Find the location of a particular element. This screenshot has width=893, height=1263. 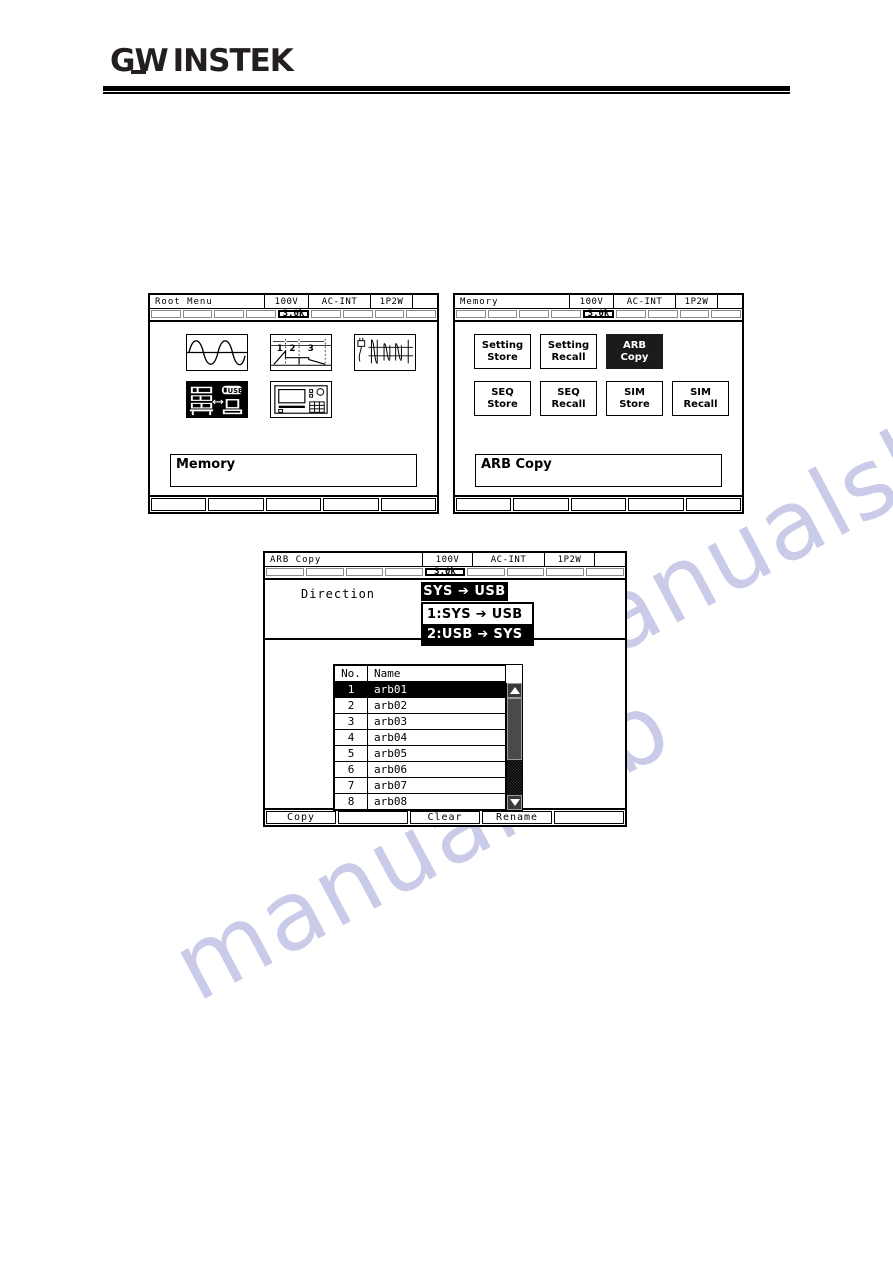

system-icon is located at coordinates (301, 399).